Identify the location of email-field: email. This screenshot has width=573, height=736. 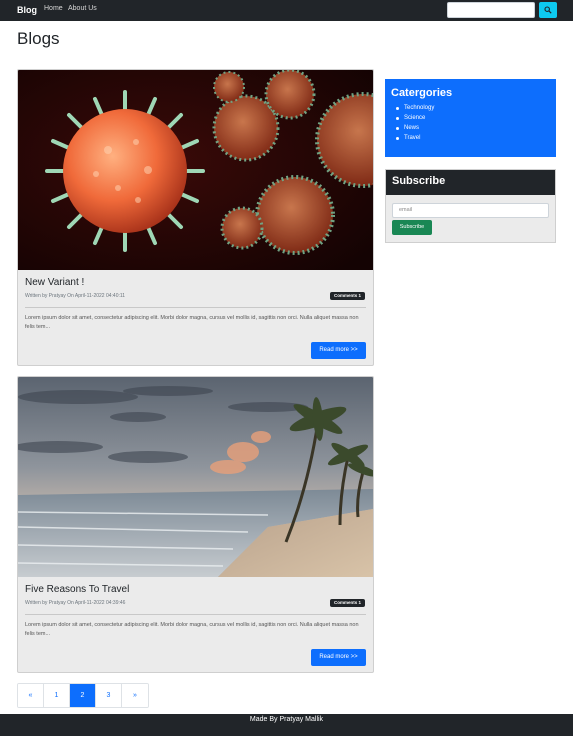
(470, 210).